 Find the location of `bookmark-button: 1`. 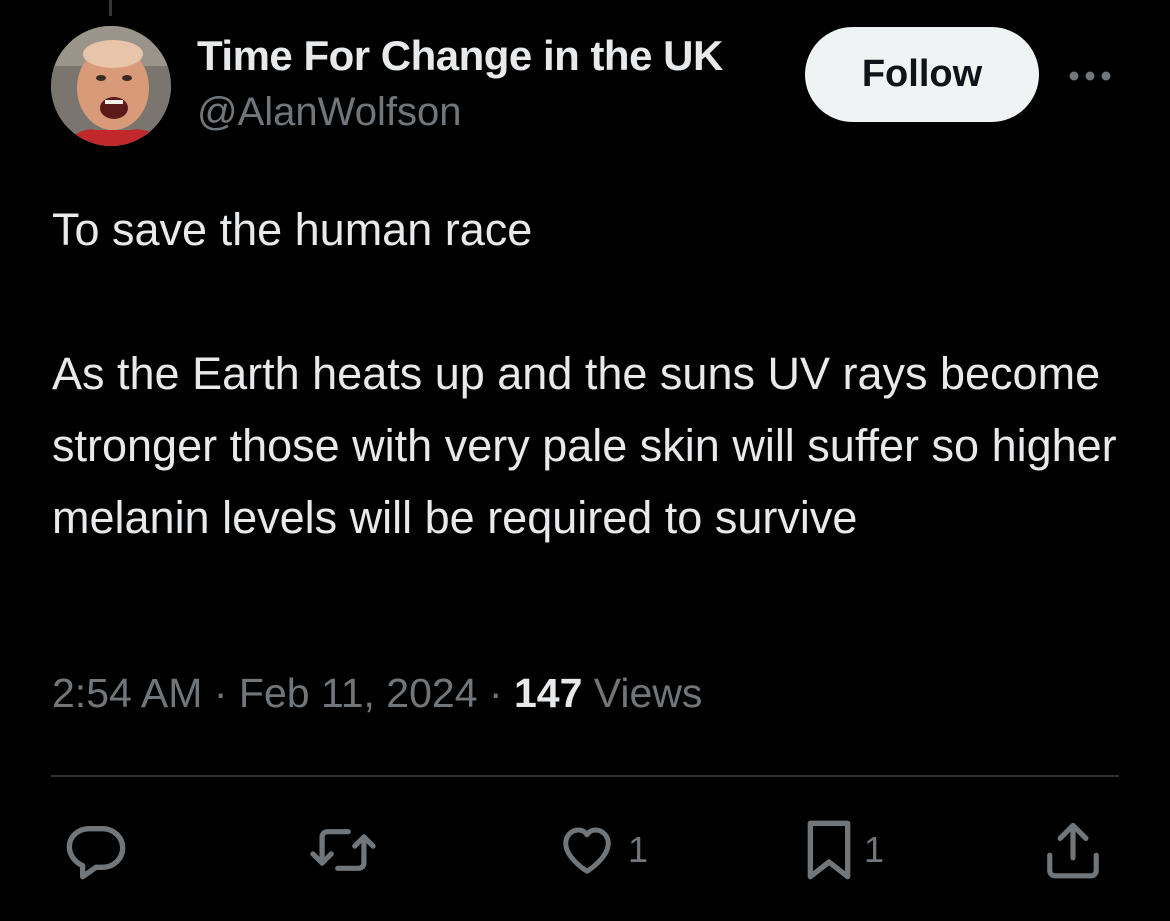

bookmark-button: 1 is located at coordinates (844, 850).